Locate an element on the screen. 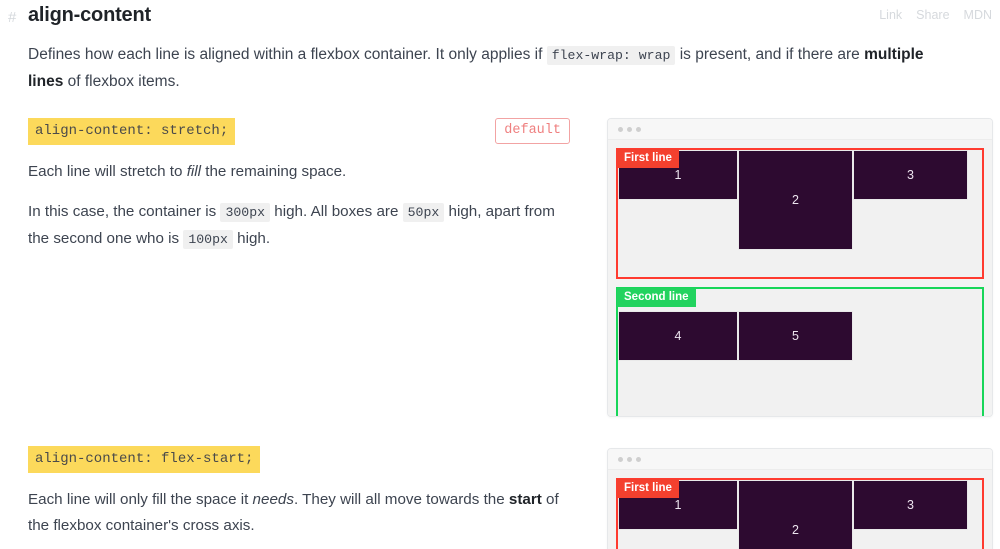 This screenshot has width=1000, height=549. page-header: # align-content Link Share MDN is located at coordinates (500, 18).